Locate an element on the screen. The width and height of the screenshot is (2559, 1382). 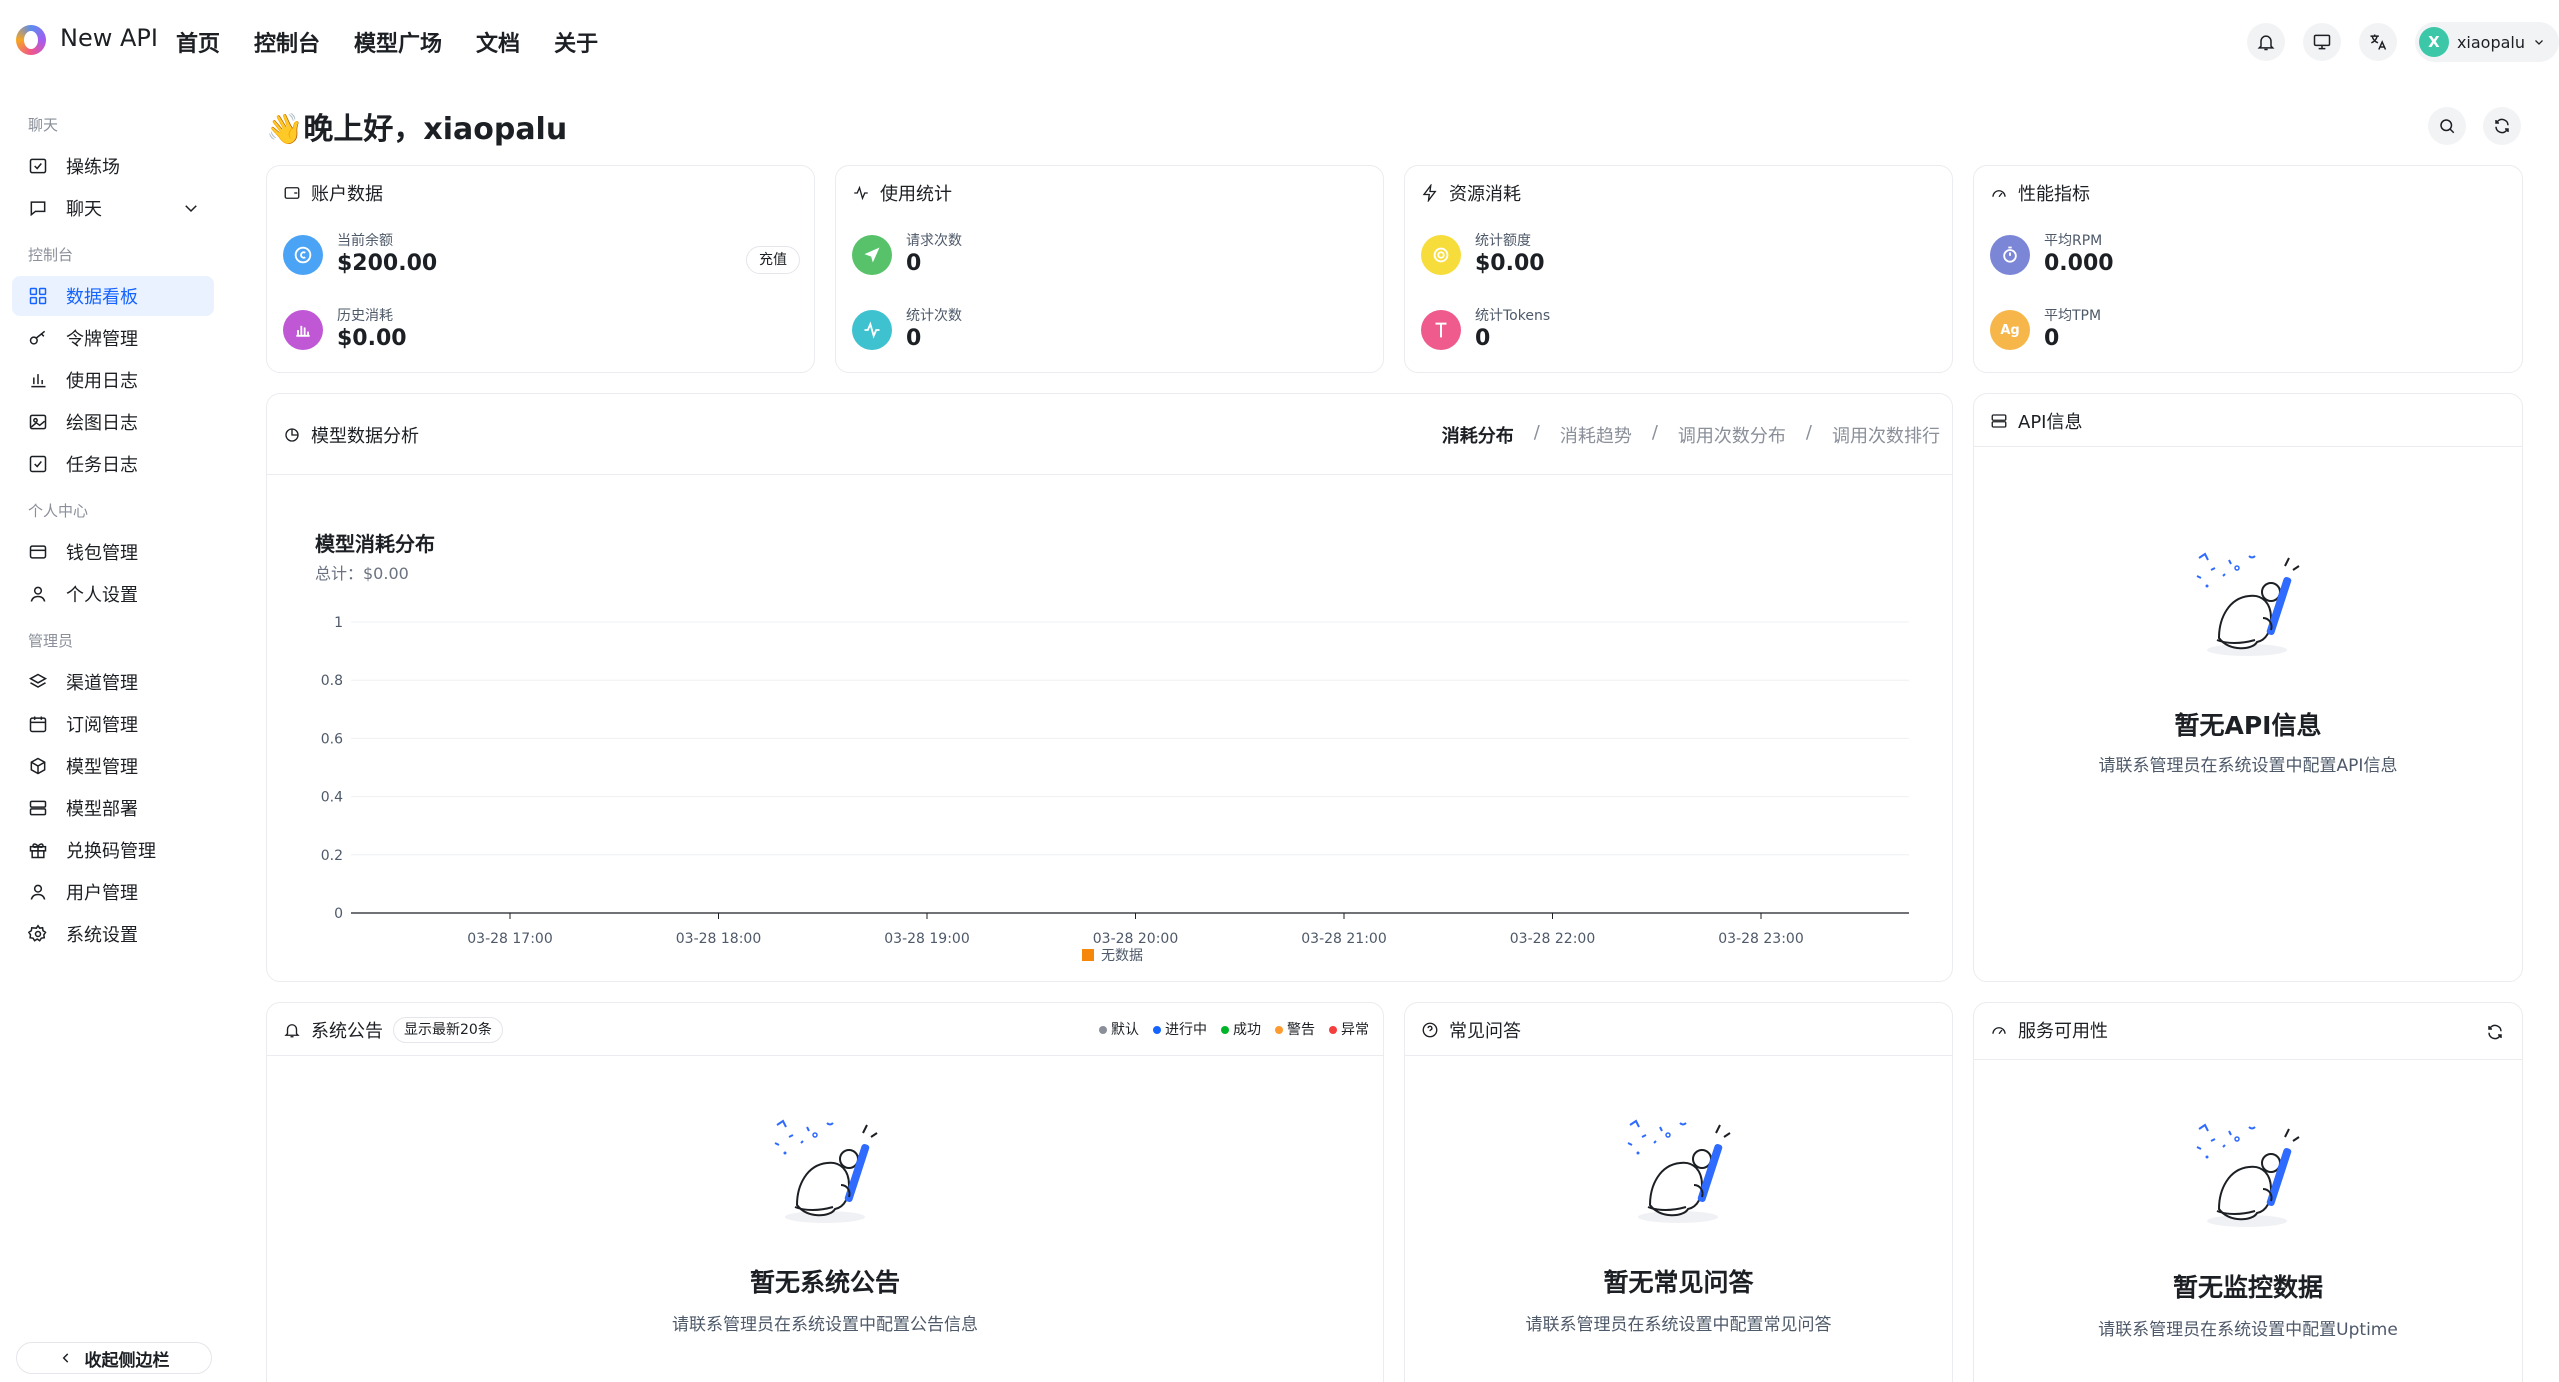
sidebar-item-wallet: 钱包管理 is located at coordinates (113, 552).